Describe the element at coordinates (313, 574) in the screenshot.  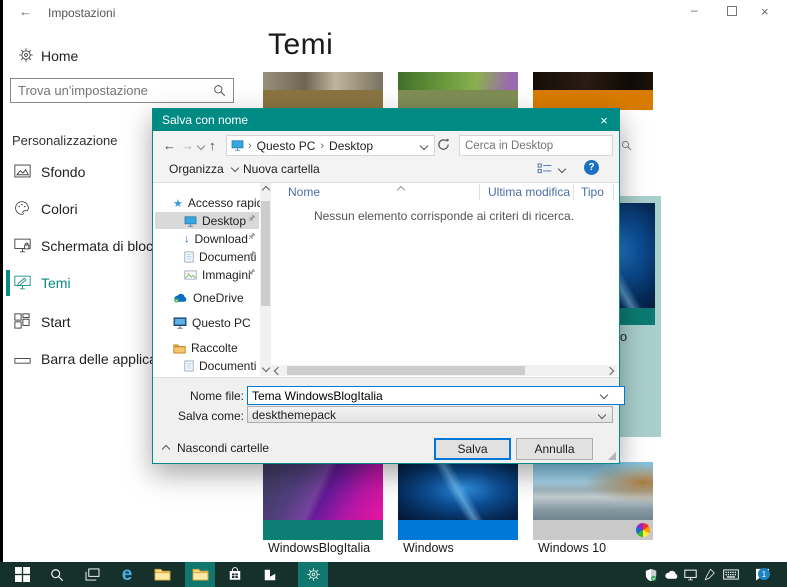
I see `settings-taskbar-button` at that location.